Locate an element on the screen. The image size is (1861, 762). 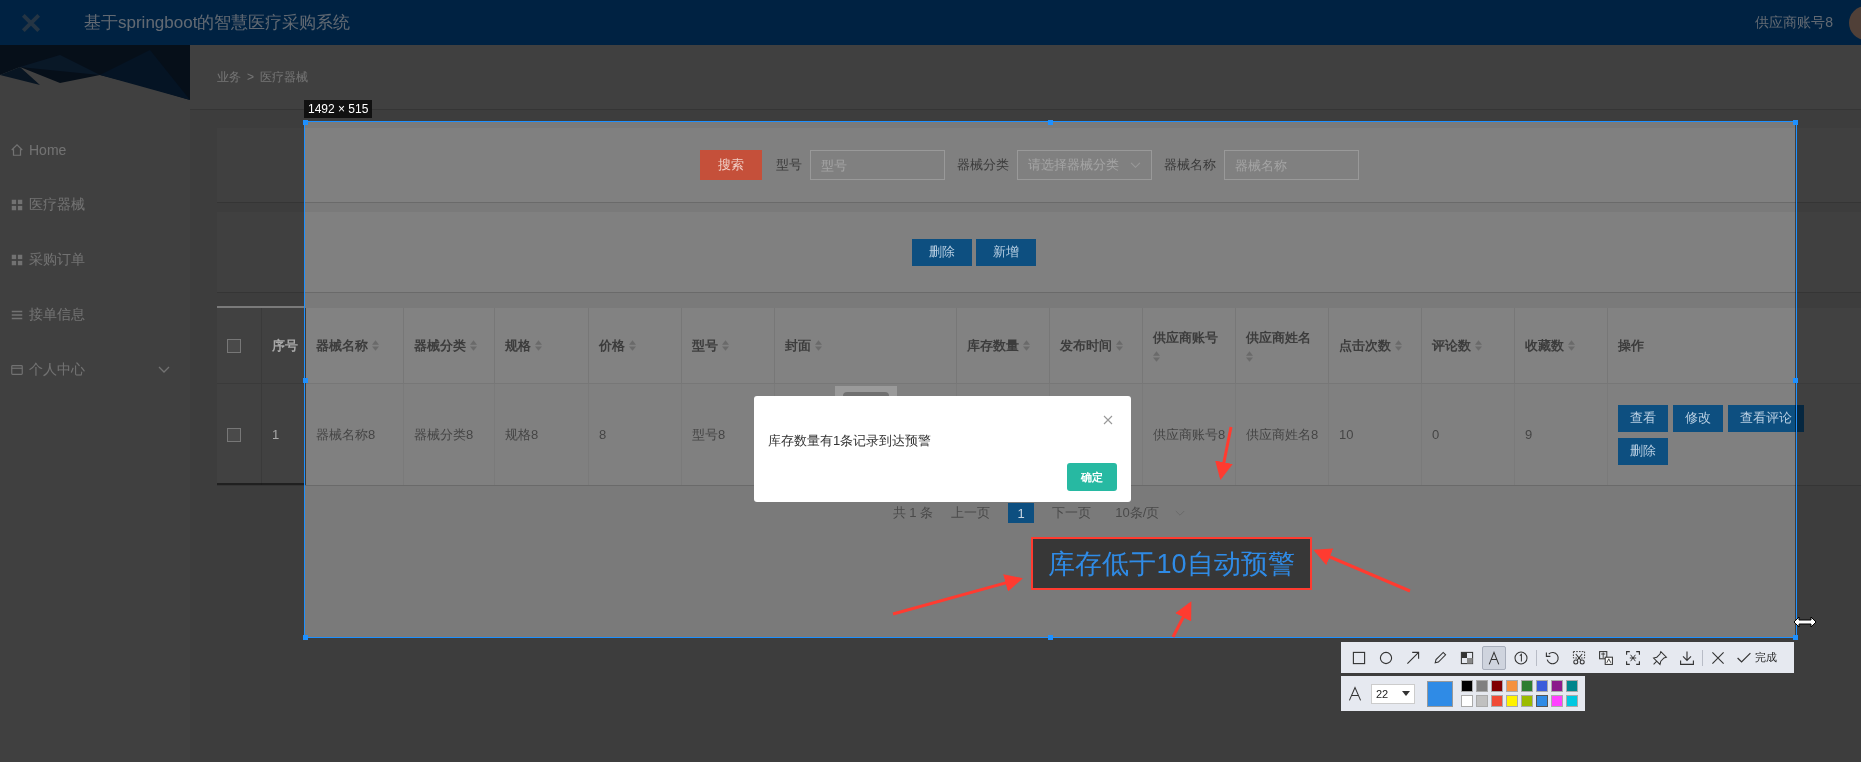
table-cell: 8 is located at coordinates (603, 434).